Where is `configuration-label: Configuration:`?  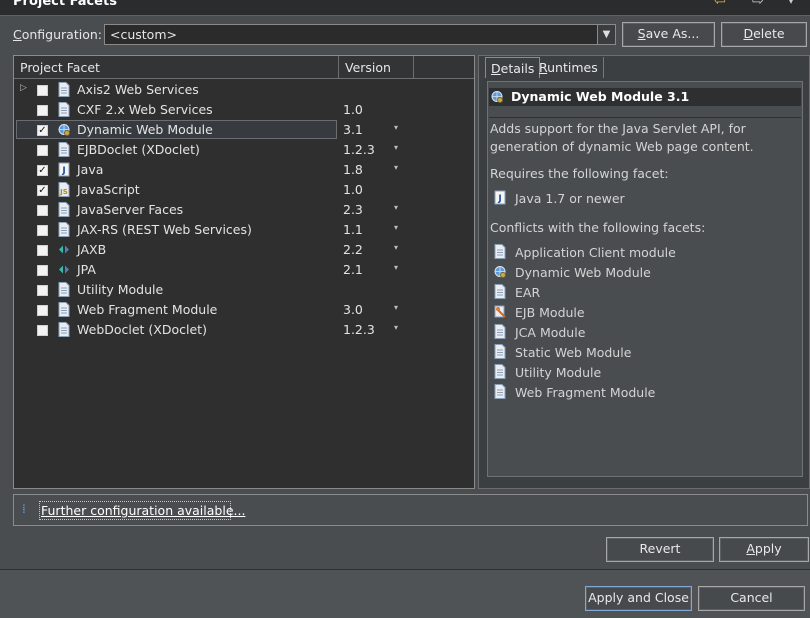
configuration-label: Configuration: is located at coordinates (57, 34).